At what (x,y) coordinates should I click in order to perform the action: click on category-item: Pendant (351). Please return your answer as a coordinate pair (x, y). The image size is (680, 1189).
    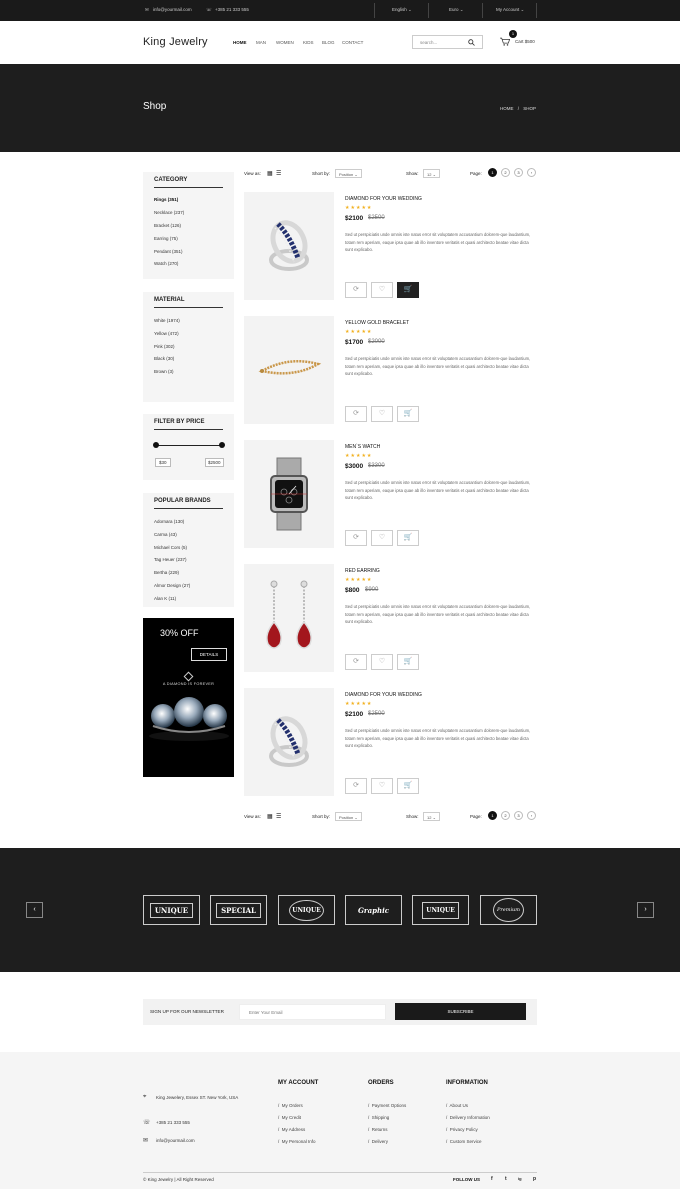
    Looking at the image, I should click on (168, 251).